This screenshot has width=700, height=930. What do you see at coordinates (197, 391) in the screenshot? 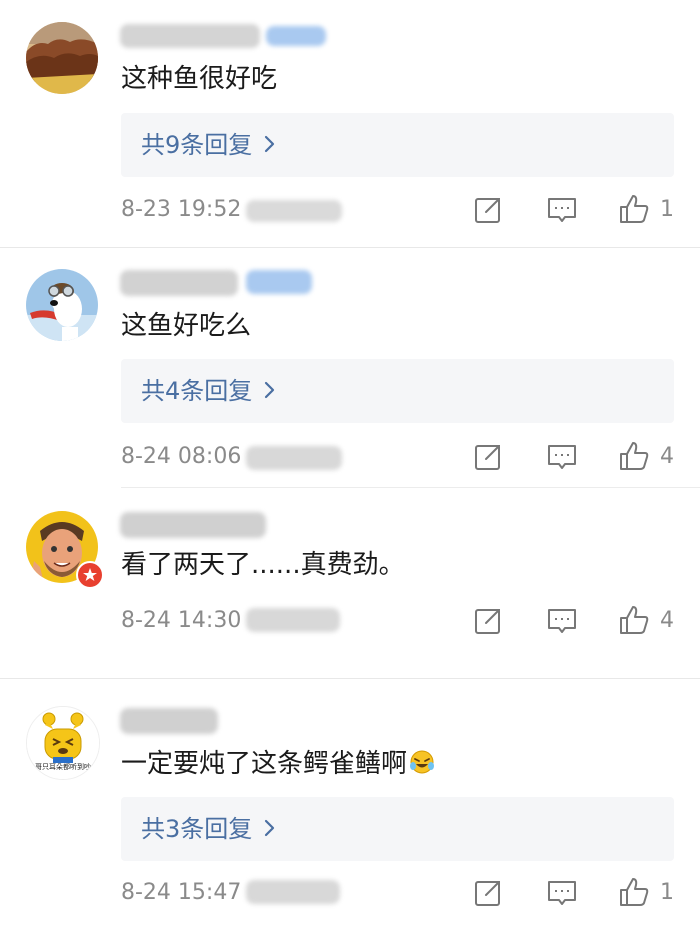
I see `replies-label: 共4条回复` at bounding box center [197, 391].